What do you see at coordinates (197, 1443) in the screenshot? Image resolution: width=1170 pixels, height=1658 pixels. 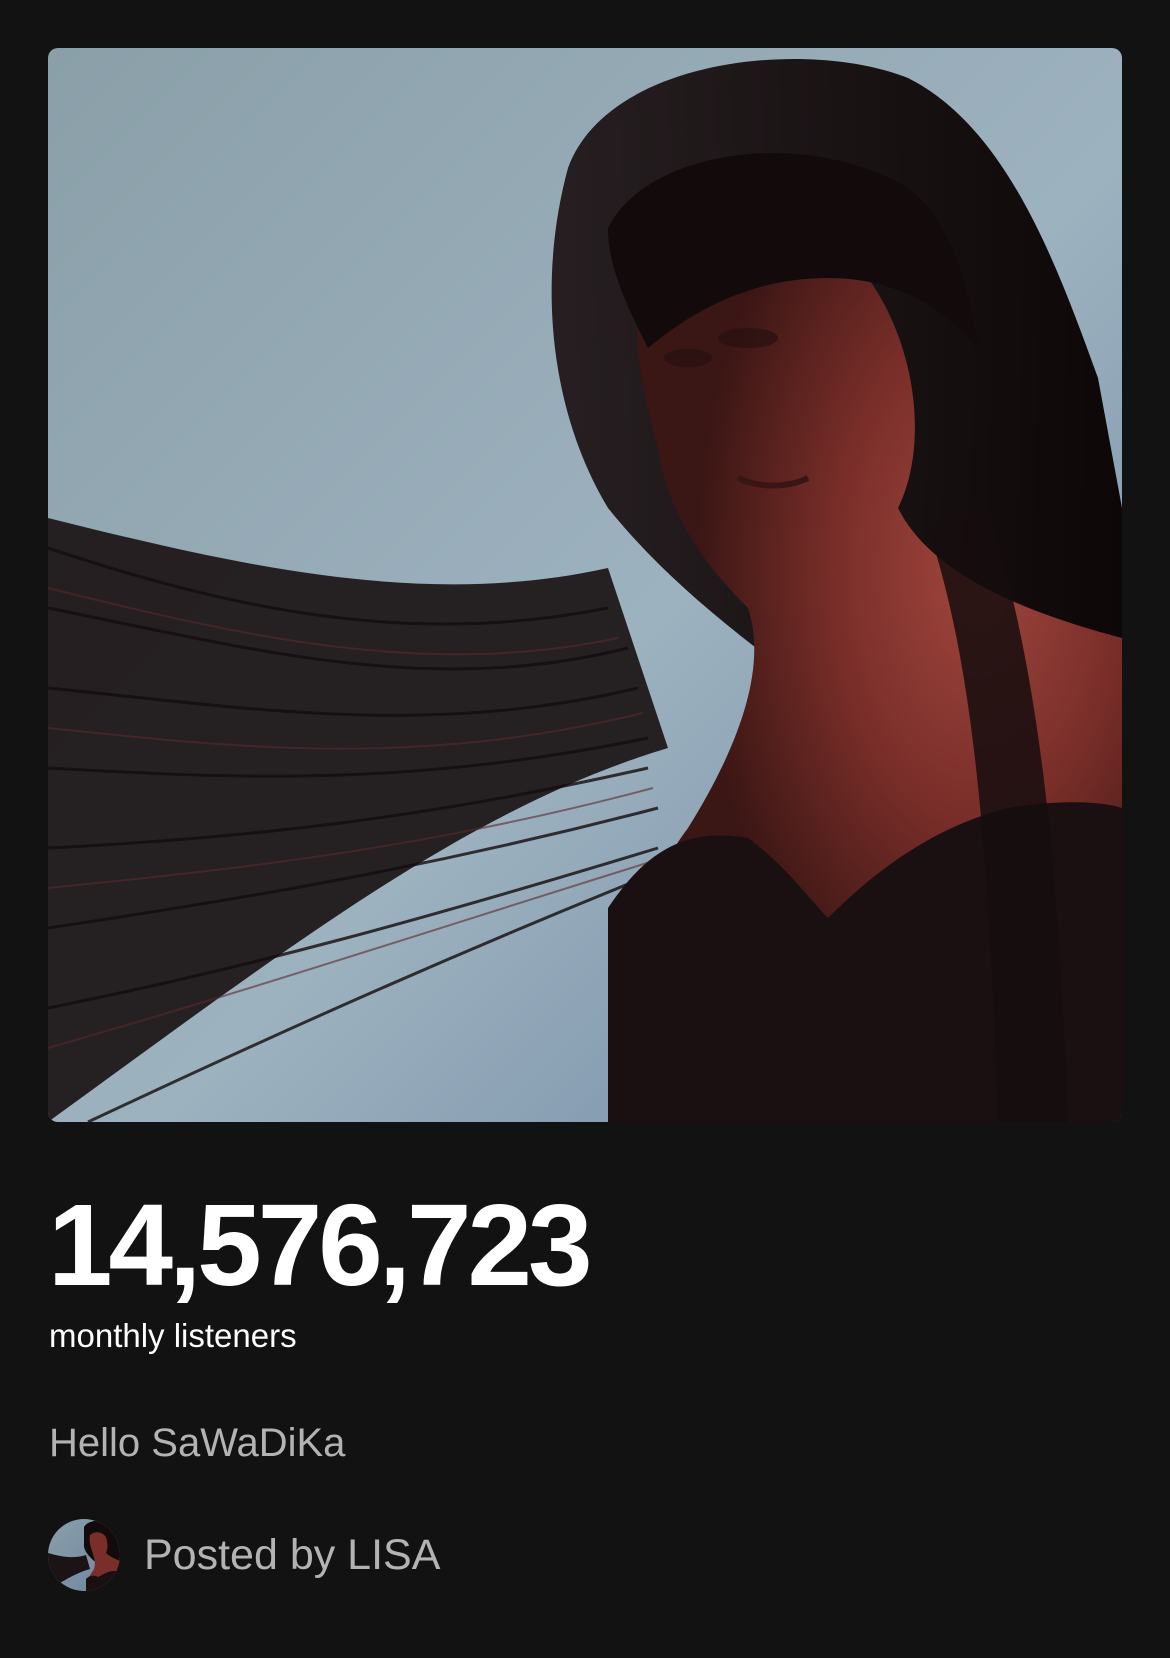 I see `artist-bio: Hello SaWaDiKa` at bounding box center [197, 1443].